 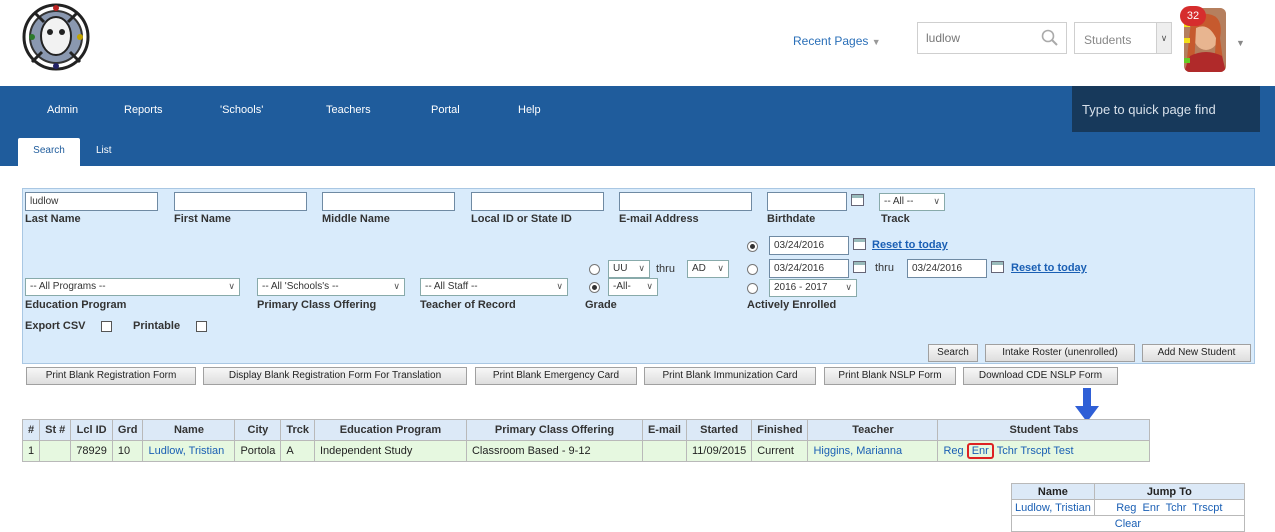 I want to click on recent-pages-menu: Recent Pages ▼, so click(x=837, y=41).